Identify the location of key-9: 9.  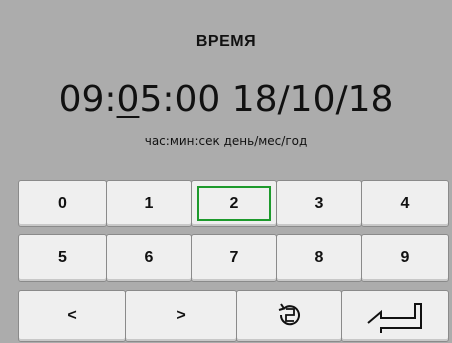
(405, 258).